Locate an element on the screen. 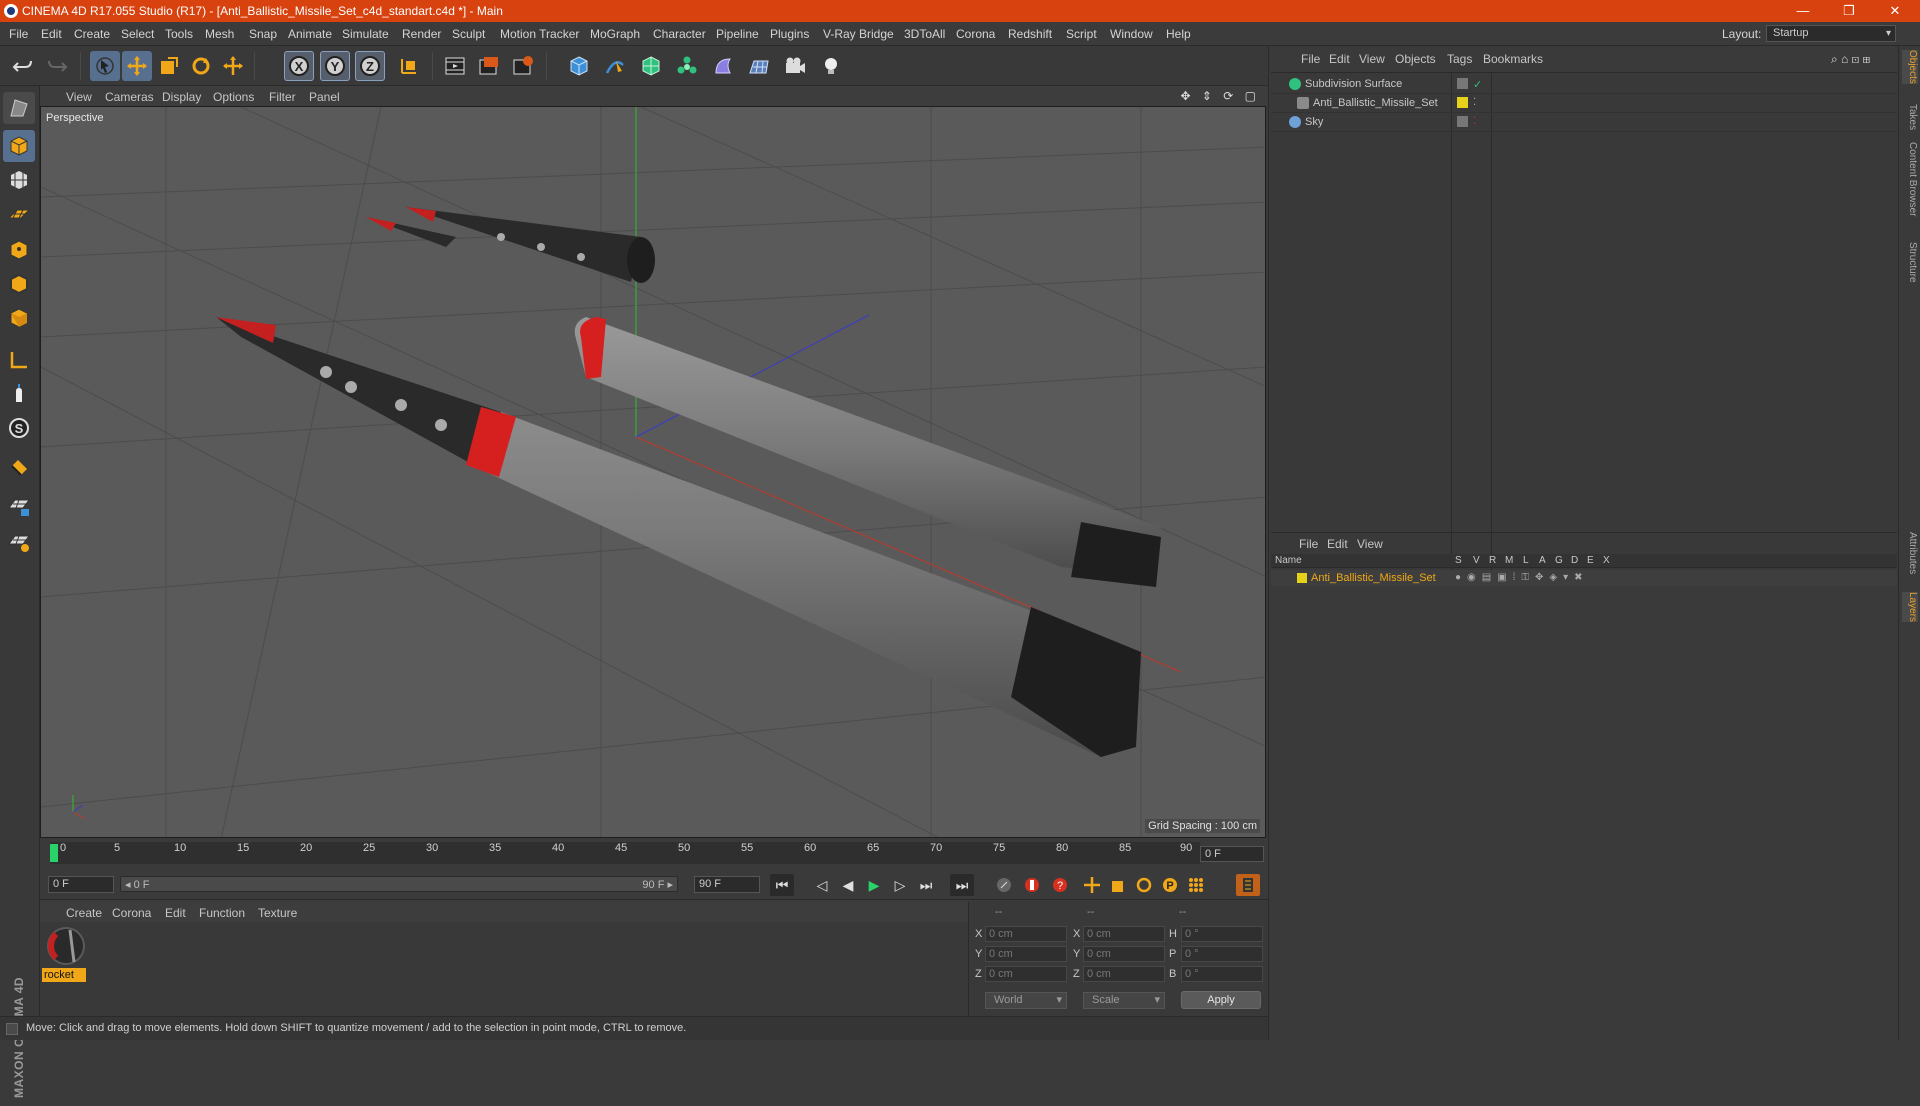  object-row: Subdivision Surface ✓ is located at coordinates (1584, 84).